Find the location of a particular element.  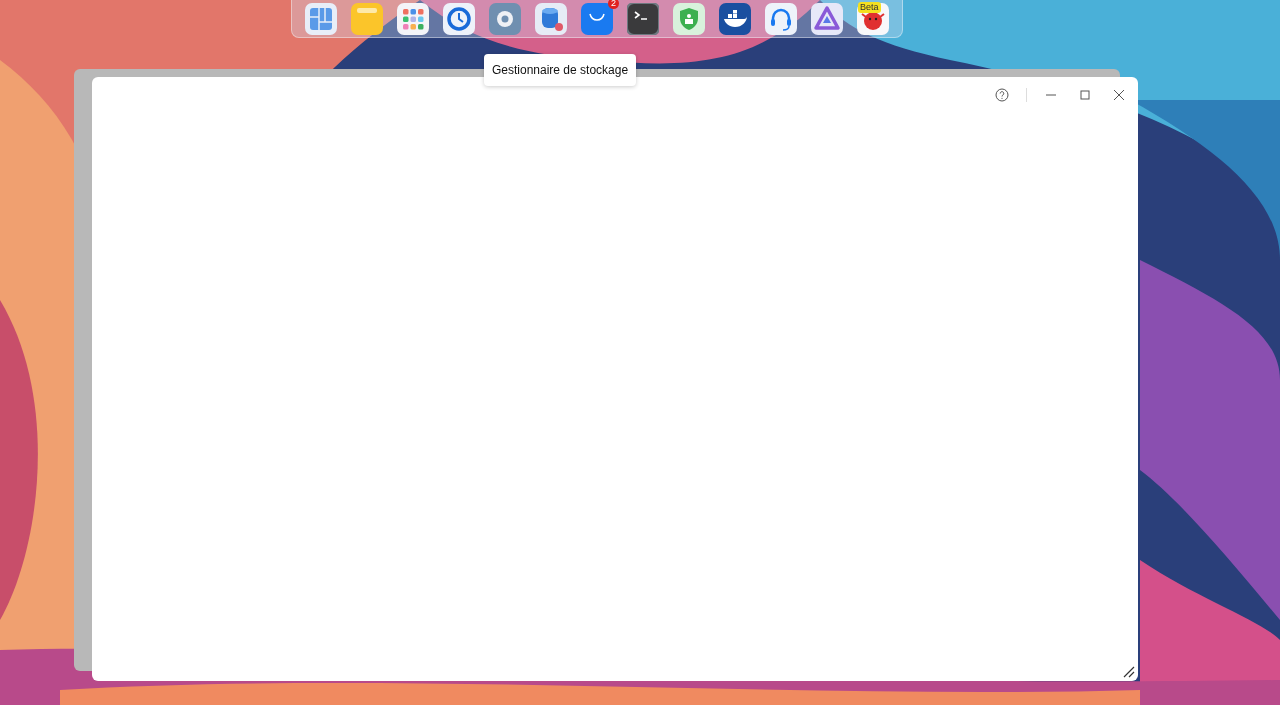

notification-badge: 2 is located at coordinates (613, 4).